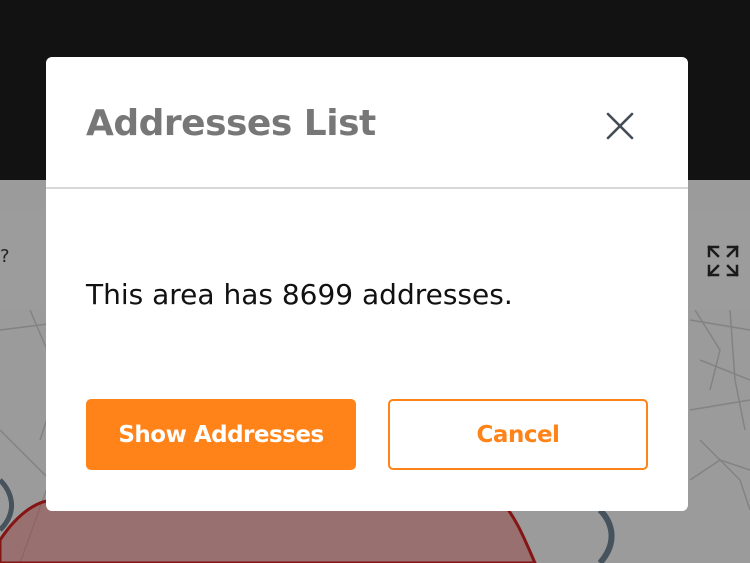  Describe the element at coordinates (518, 434) in the screenshot. I see `cancel-button: Cancel` at that location.